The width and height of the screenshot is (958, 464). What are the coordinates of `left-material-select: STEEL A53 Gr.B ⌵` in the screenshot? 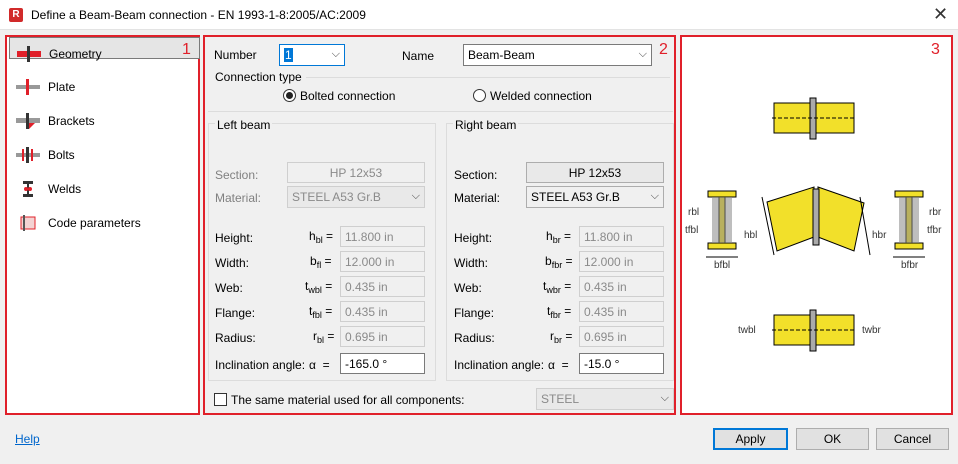 It's located at (356, 197).